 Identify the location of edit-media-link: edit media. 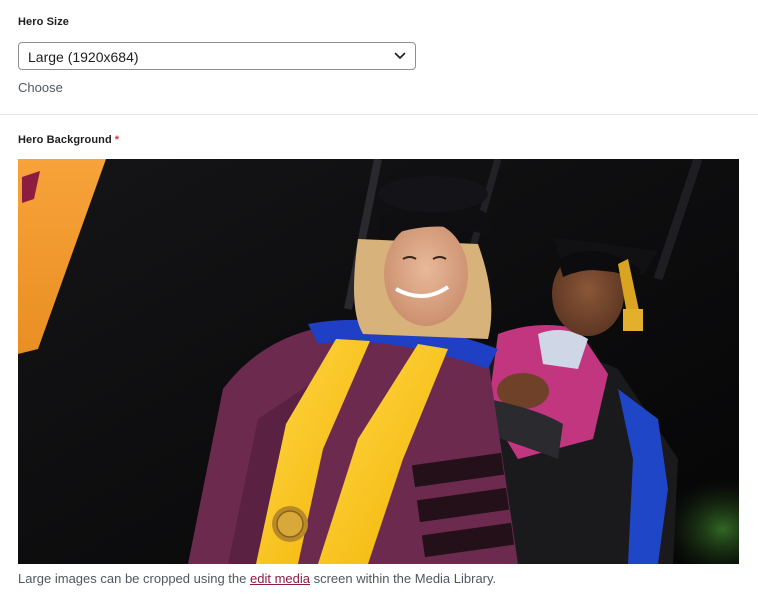
(280, 578).